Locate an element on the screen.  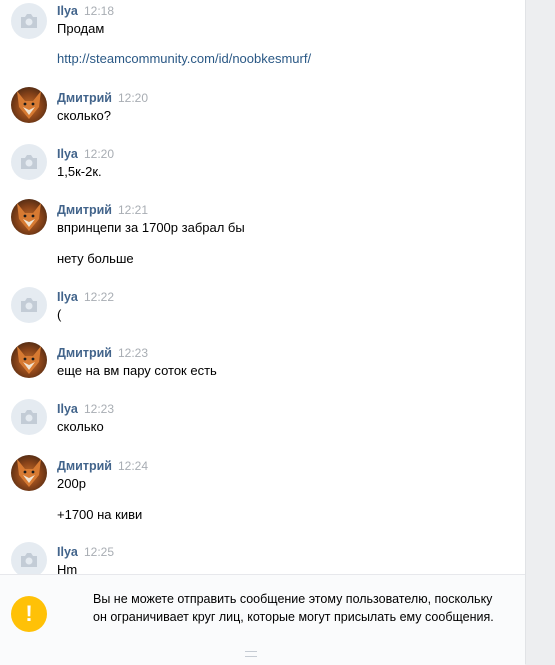
exclamation-icon: ! is located at coordinates (29, 614).